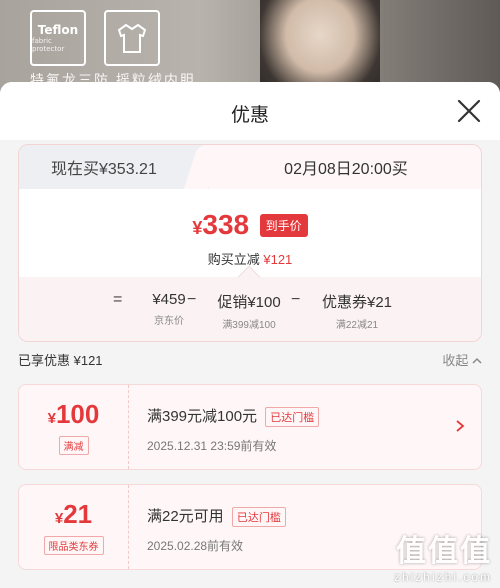 The height and width of the screenshot is (588, 500). Describe the element at coordinates (197, 228) in the screenshot. I see `final-price-yen: ¥` at that location.